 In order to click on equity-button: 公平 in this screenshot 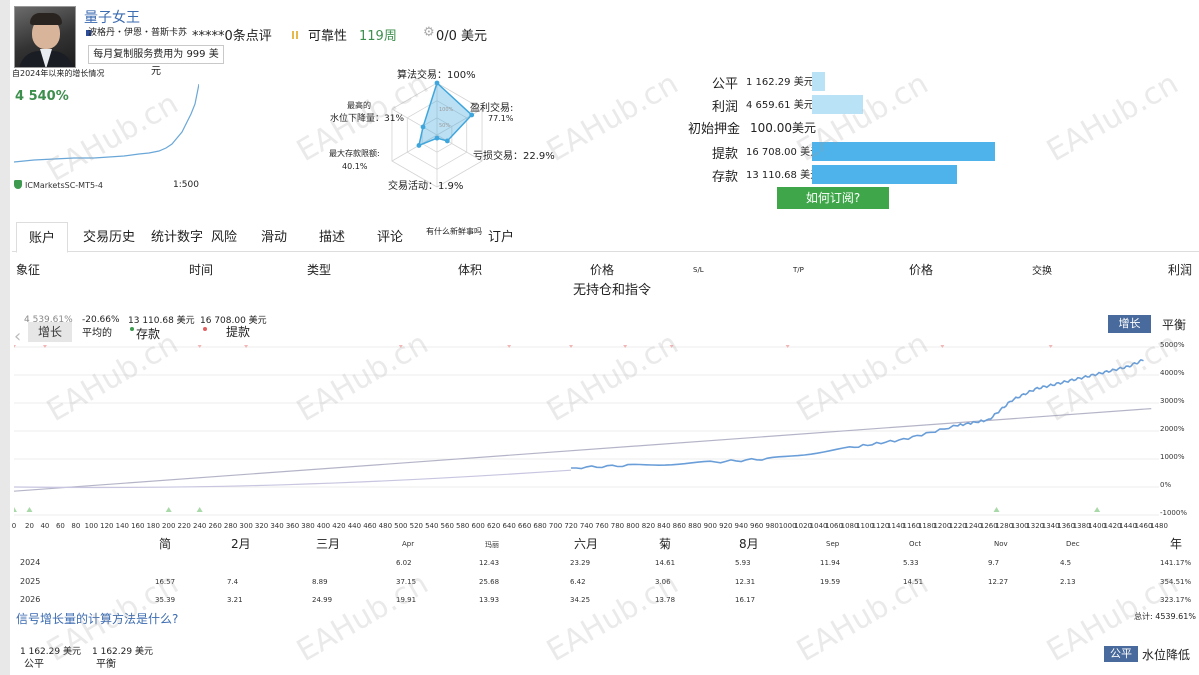, I will do `click(1121, 654)`.